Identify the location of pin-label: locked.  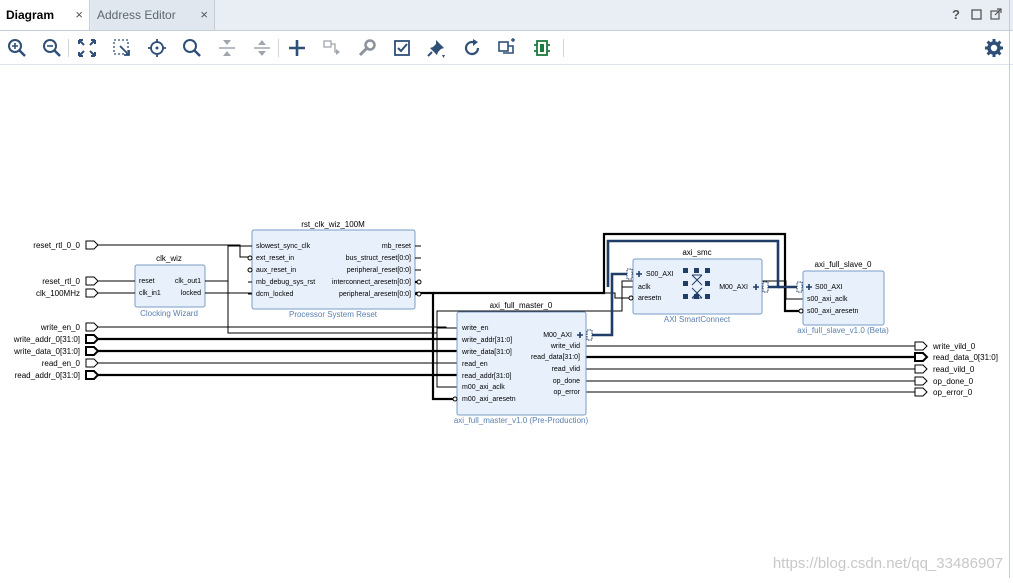
(191, 293).